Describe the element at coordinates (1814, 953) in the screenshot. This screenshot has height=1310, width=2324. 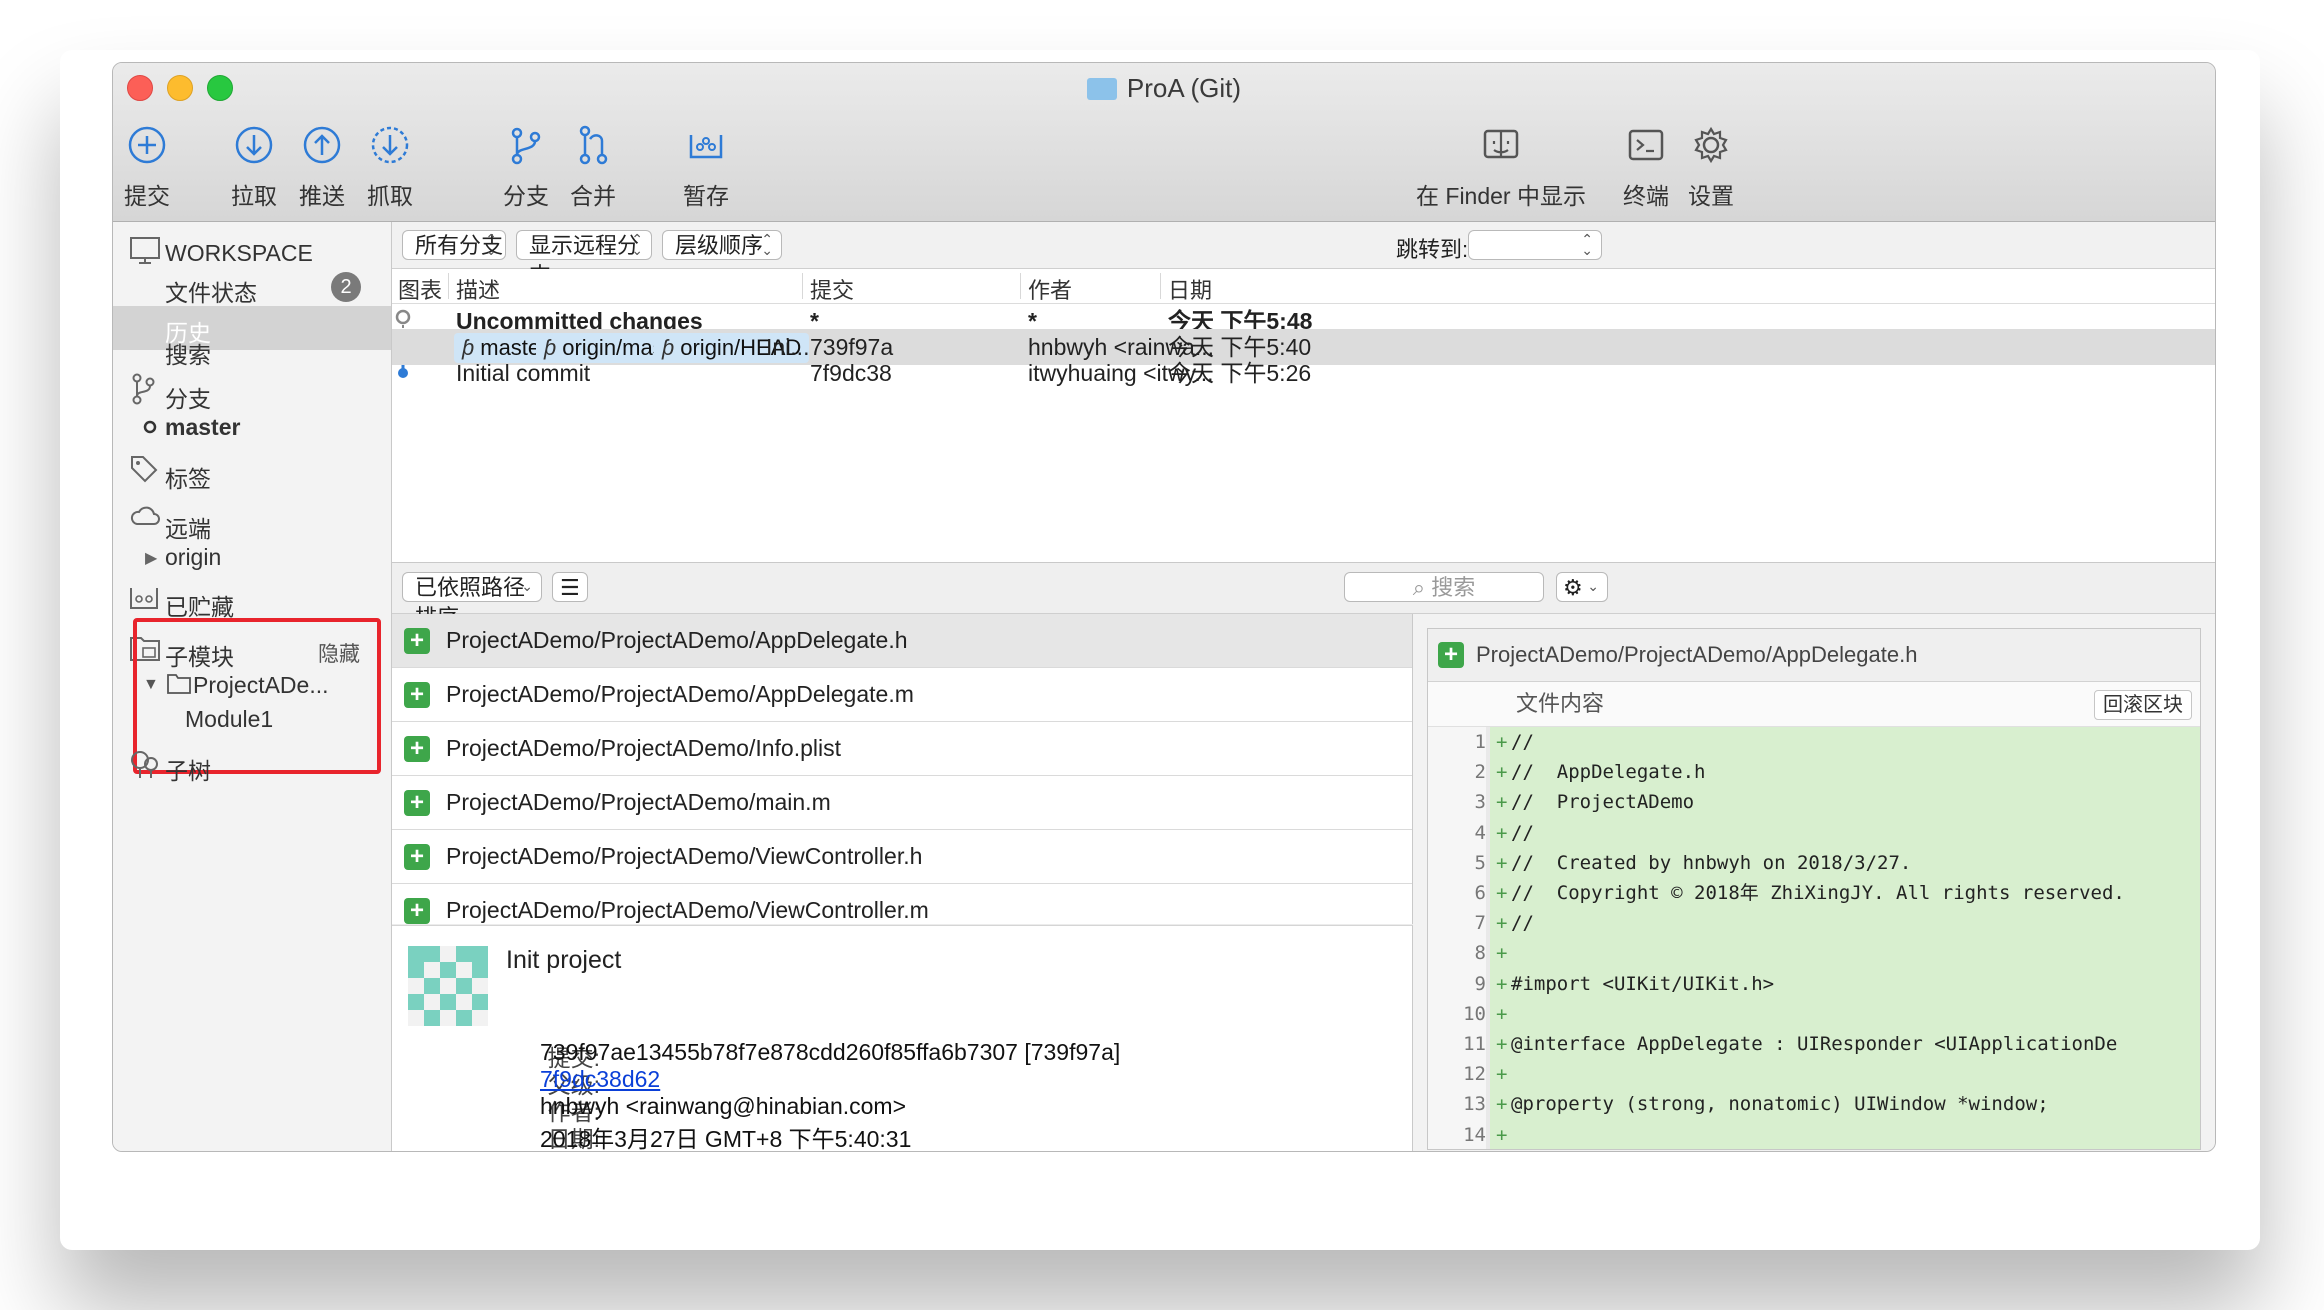
I see `diff-line: 8 +` at that location.